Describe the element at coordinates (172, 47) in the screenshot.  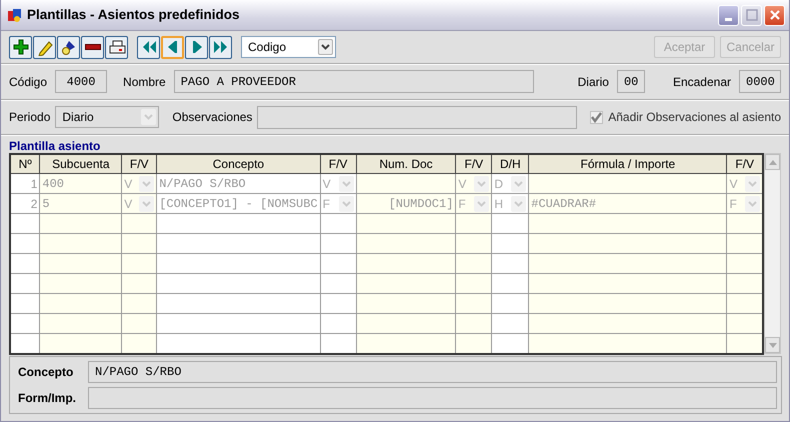
I see `previous-button` at that location.